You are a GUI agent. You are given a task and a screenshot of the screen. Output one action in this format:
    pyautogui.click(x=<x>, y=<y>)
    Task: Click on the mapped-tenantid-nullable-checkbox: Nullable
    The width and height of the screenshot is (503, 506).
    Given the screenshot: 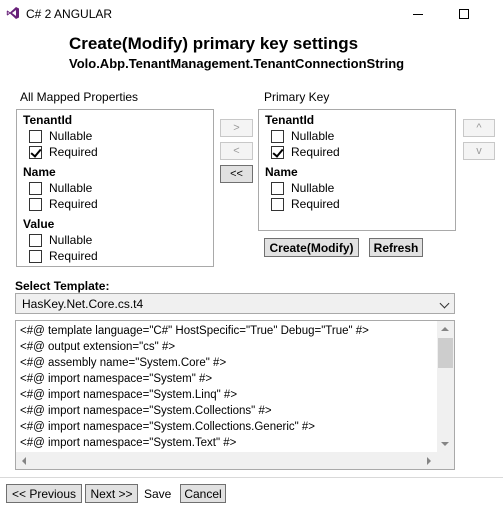 What is the action you would take?
    pyautogui.click(x=60, y=136)
    